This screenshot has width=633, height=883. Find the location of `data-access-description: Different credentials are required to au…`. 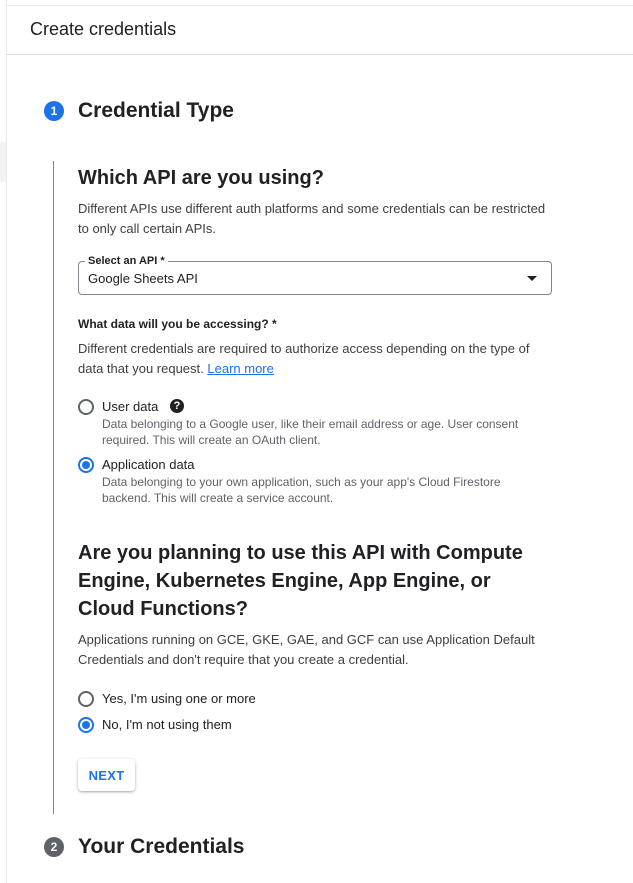

data-access-description: Different credentials are required to au… is located at coordinates (318, 359).